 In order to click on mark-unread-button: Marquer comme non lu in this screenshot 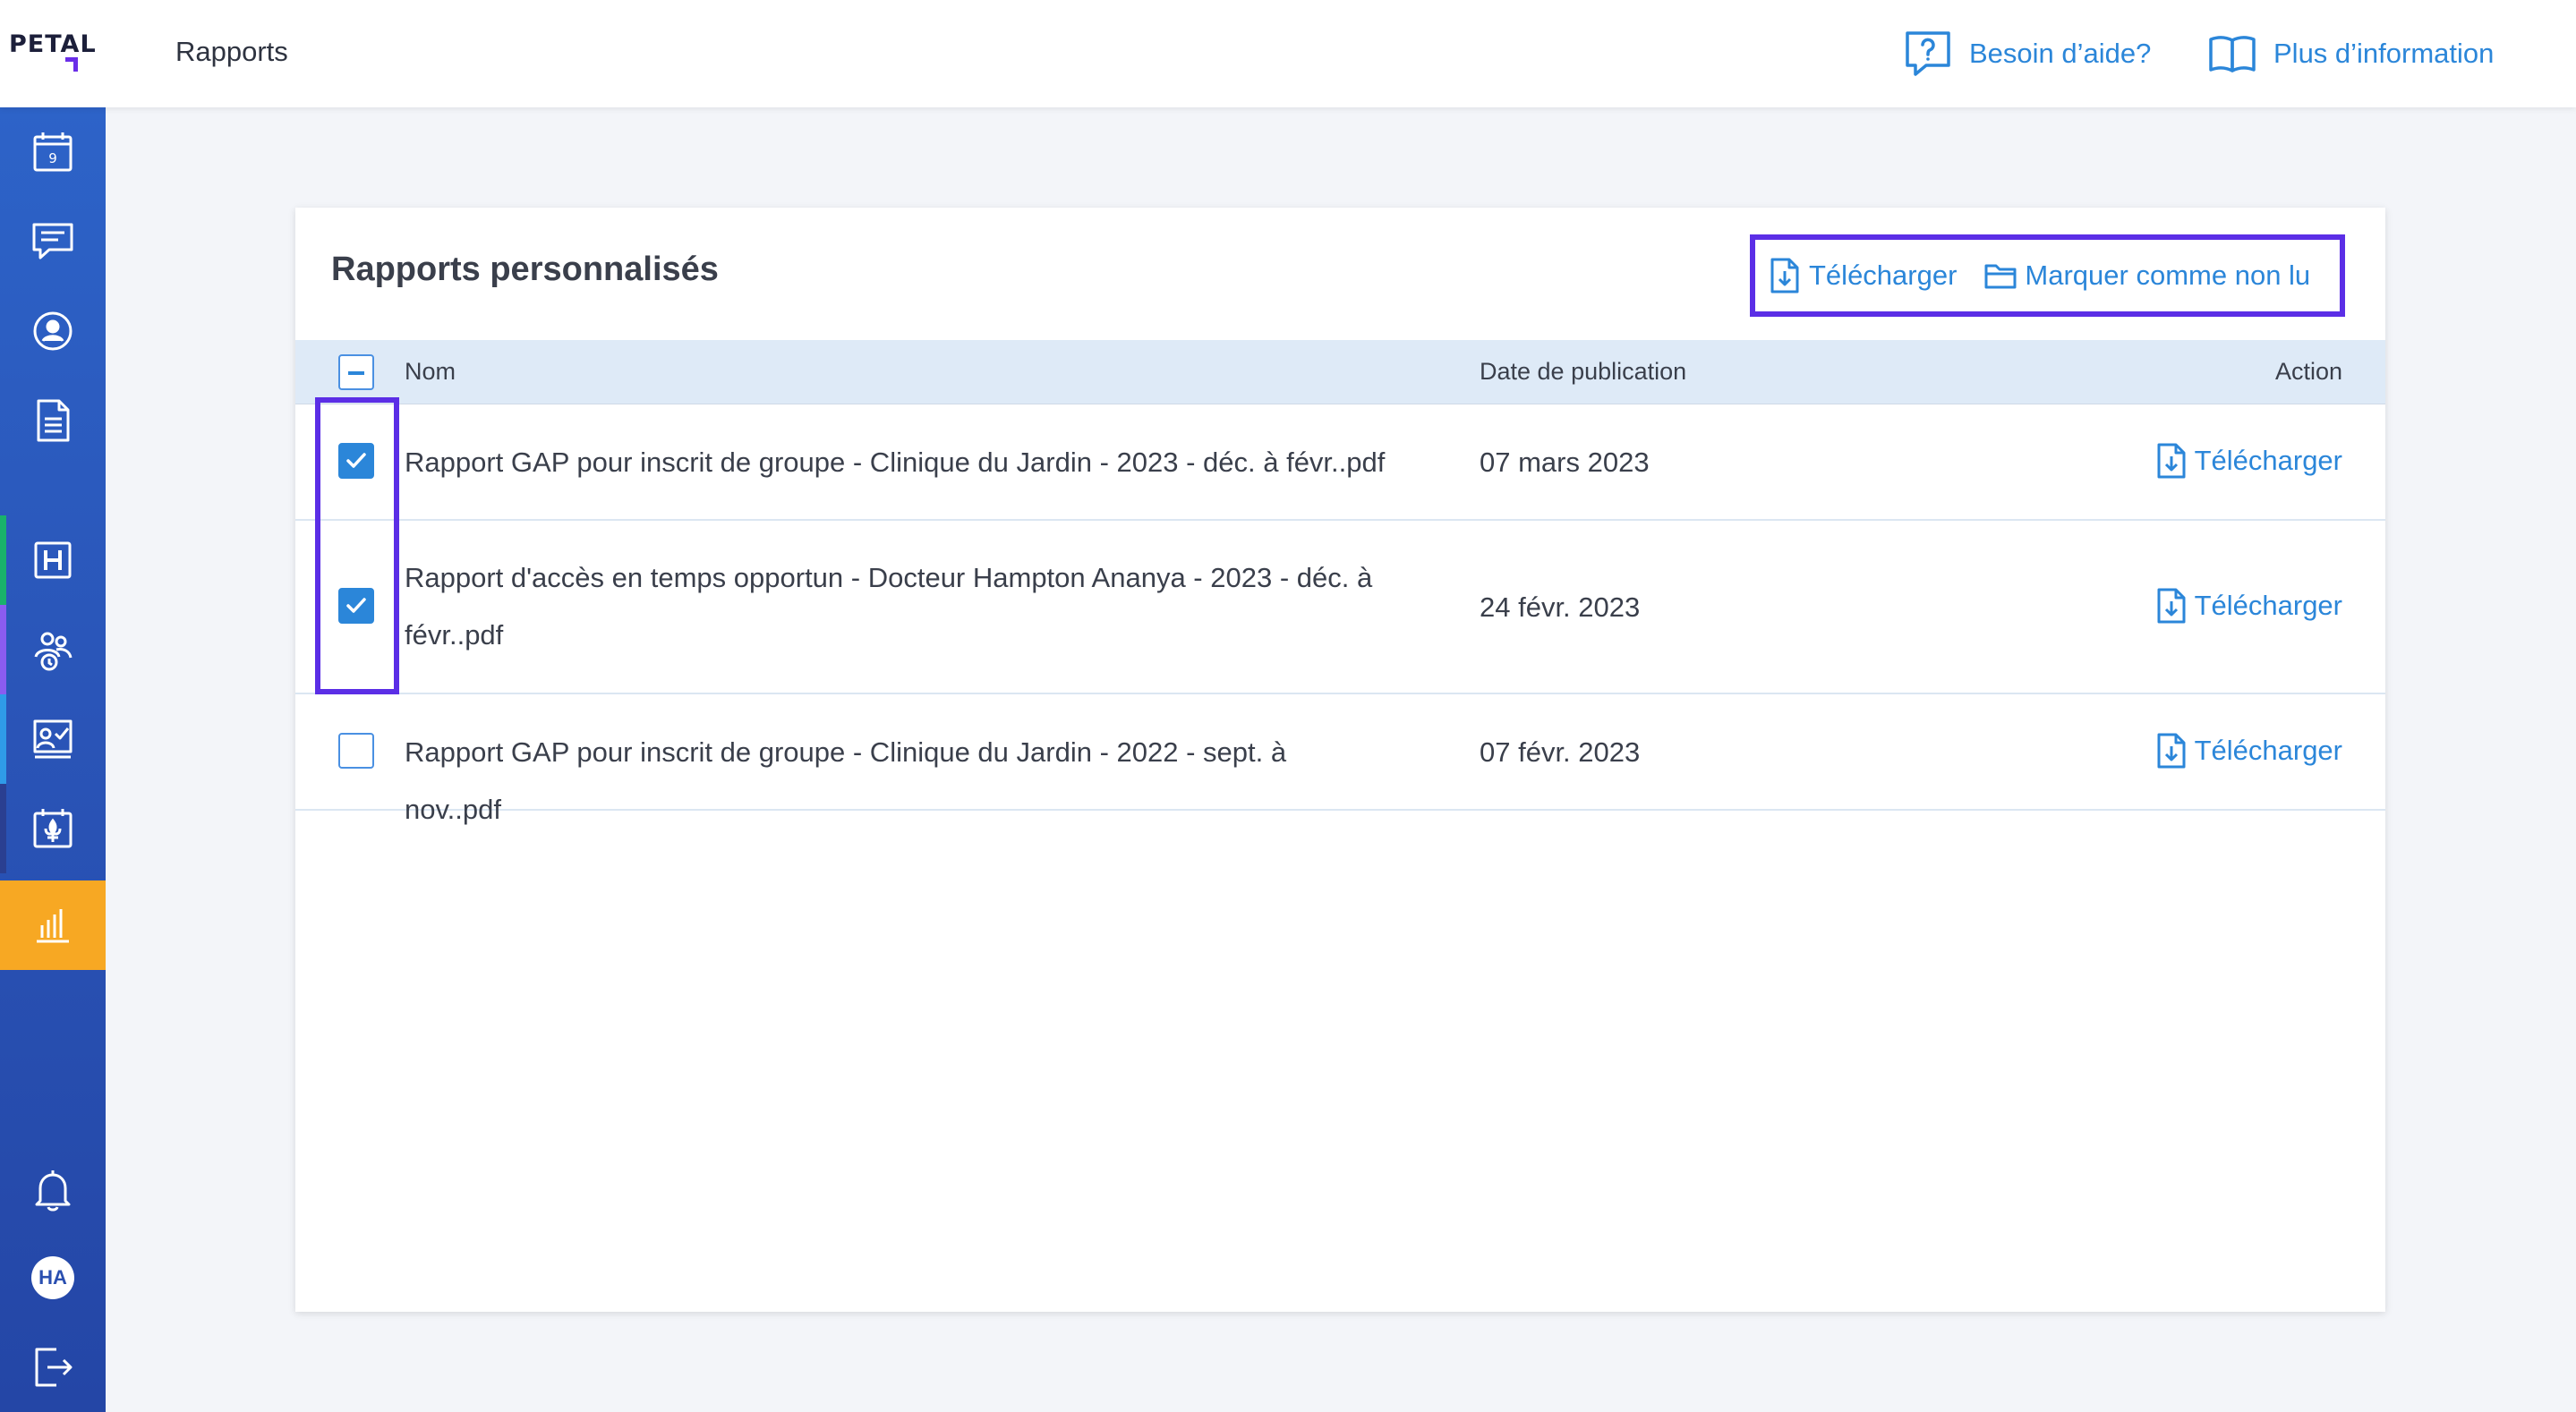, I will do `click(2146, 275)`.